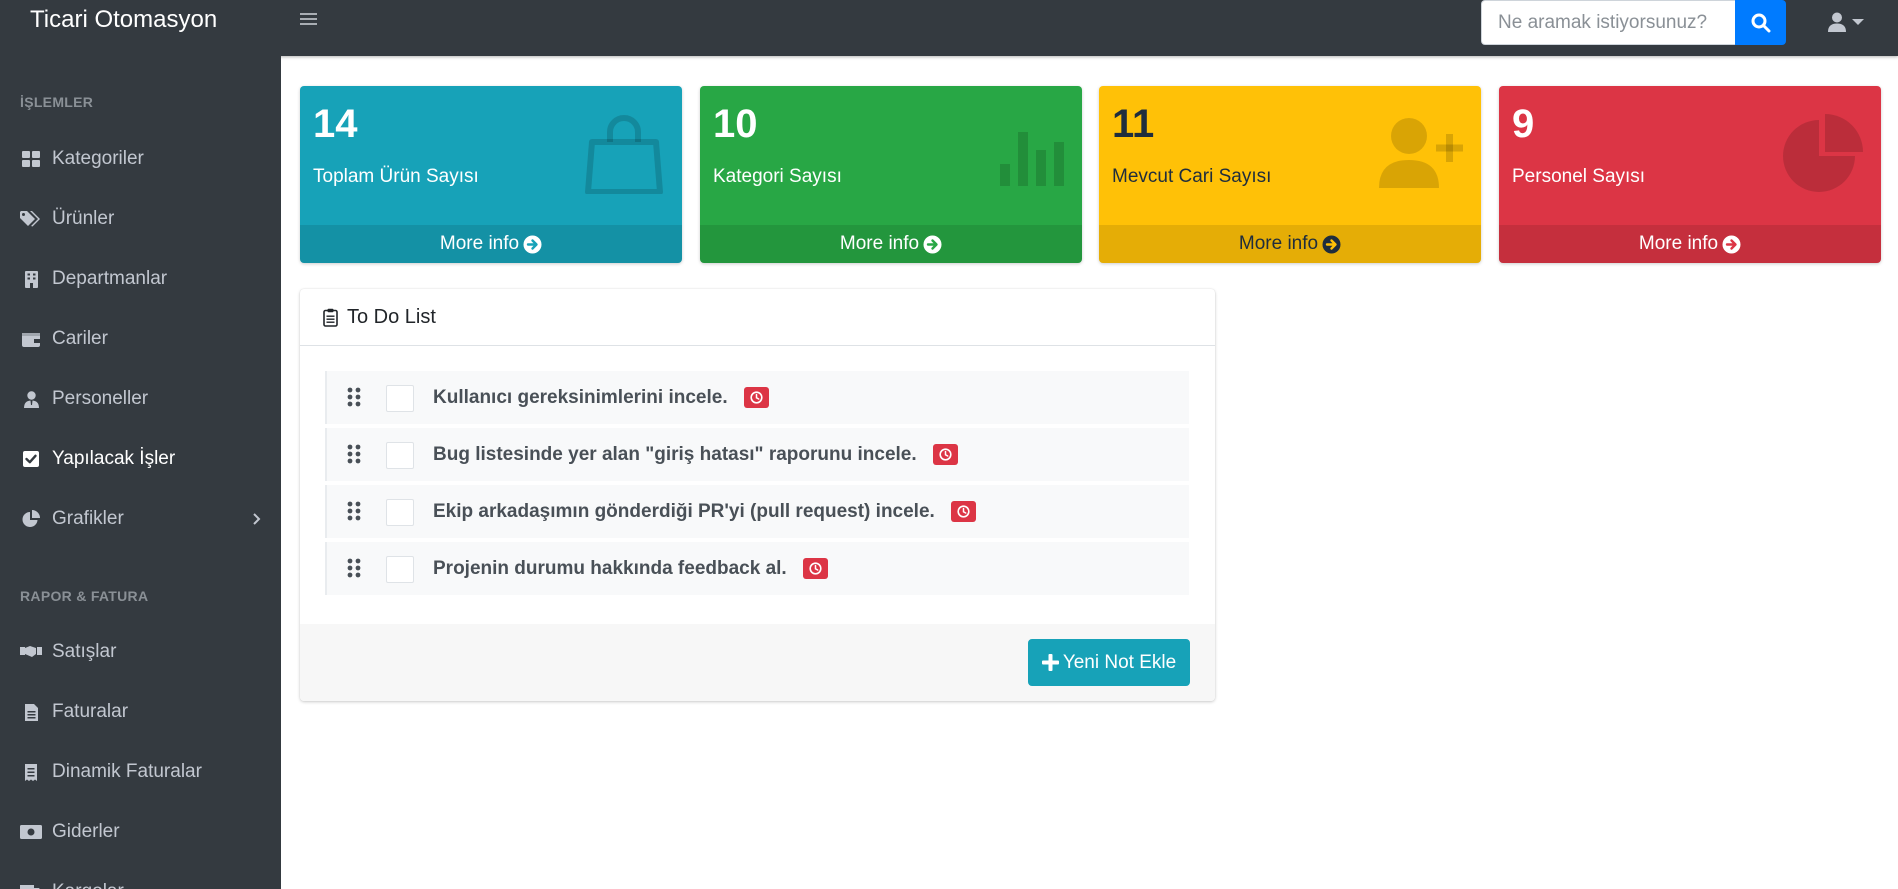  I want to click on chevron-down-icon, so click(1858, 22).